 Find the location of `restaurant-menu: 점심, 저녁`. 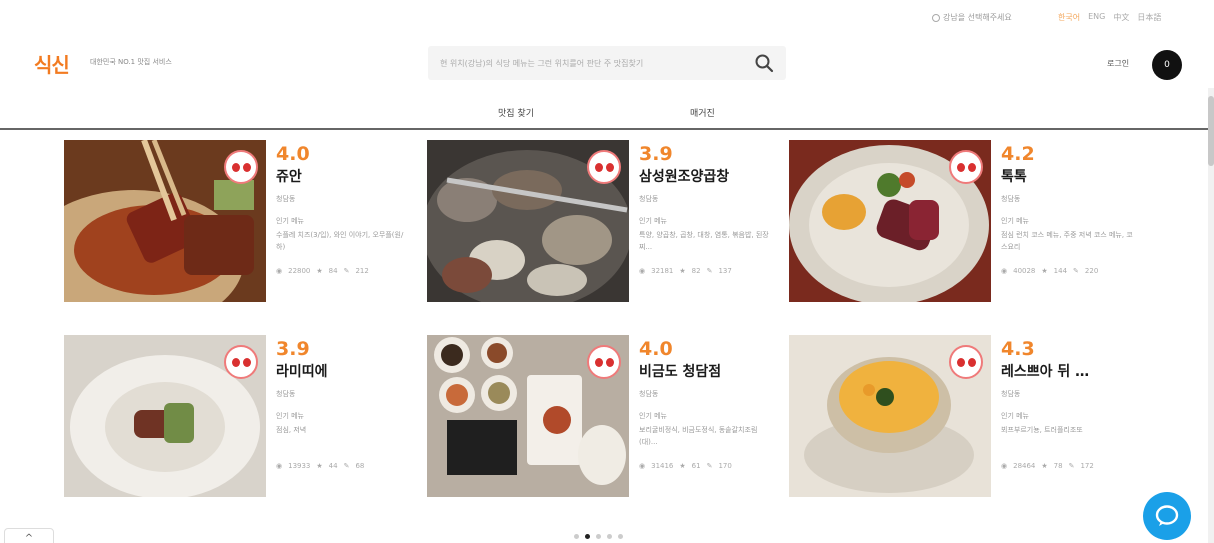

restaurant-menu: 점심, 저녁 is located at coordinates (291, 430).